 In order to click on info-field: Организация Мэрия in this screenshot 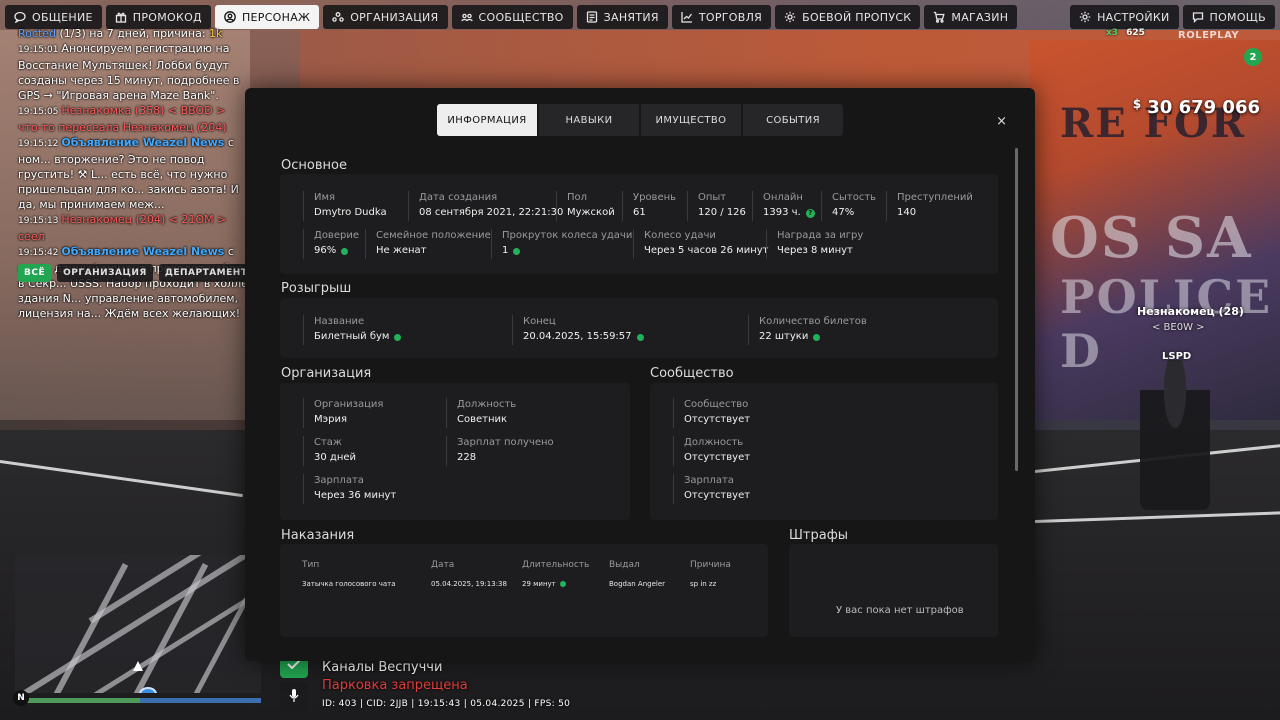, I will do `click(343, 413)`.